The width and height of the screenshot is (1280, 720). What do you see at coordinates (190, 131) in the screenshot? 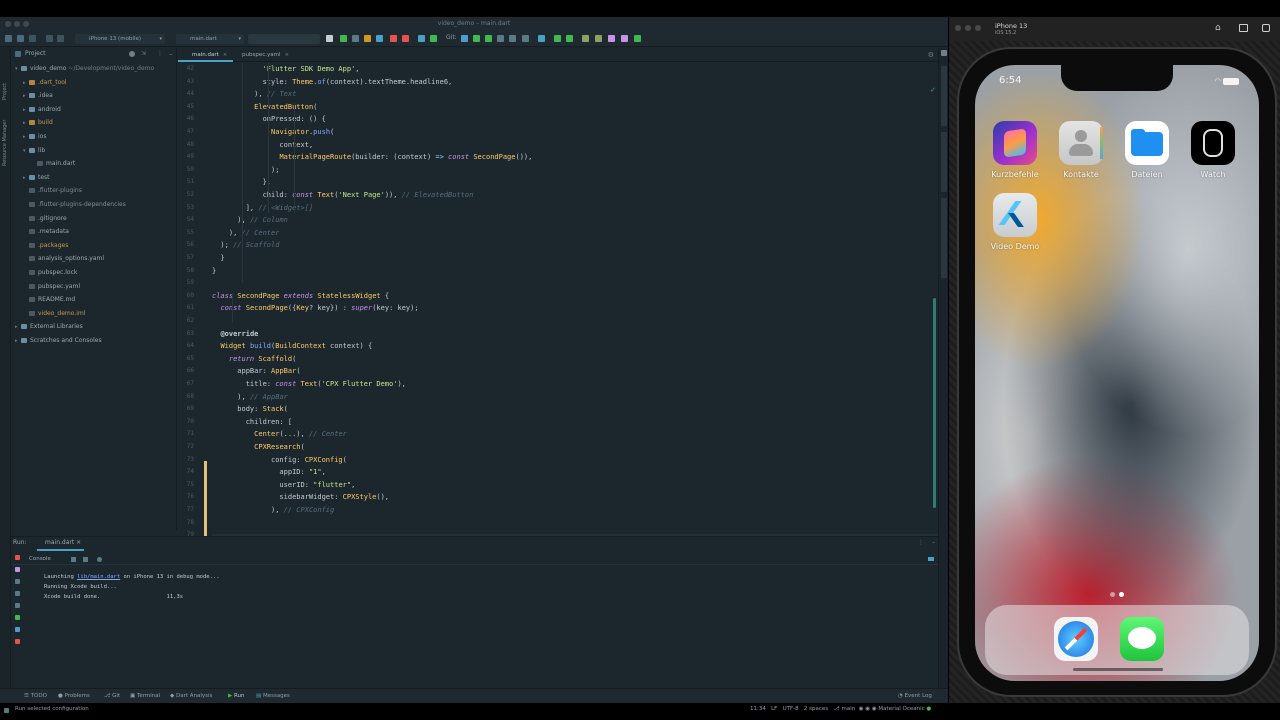
I see `line-number: 47` at bounding box center [190, 131].